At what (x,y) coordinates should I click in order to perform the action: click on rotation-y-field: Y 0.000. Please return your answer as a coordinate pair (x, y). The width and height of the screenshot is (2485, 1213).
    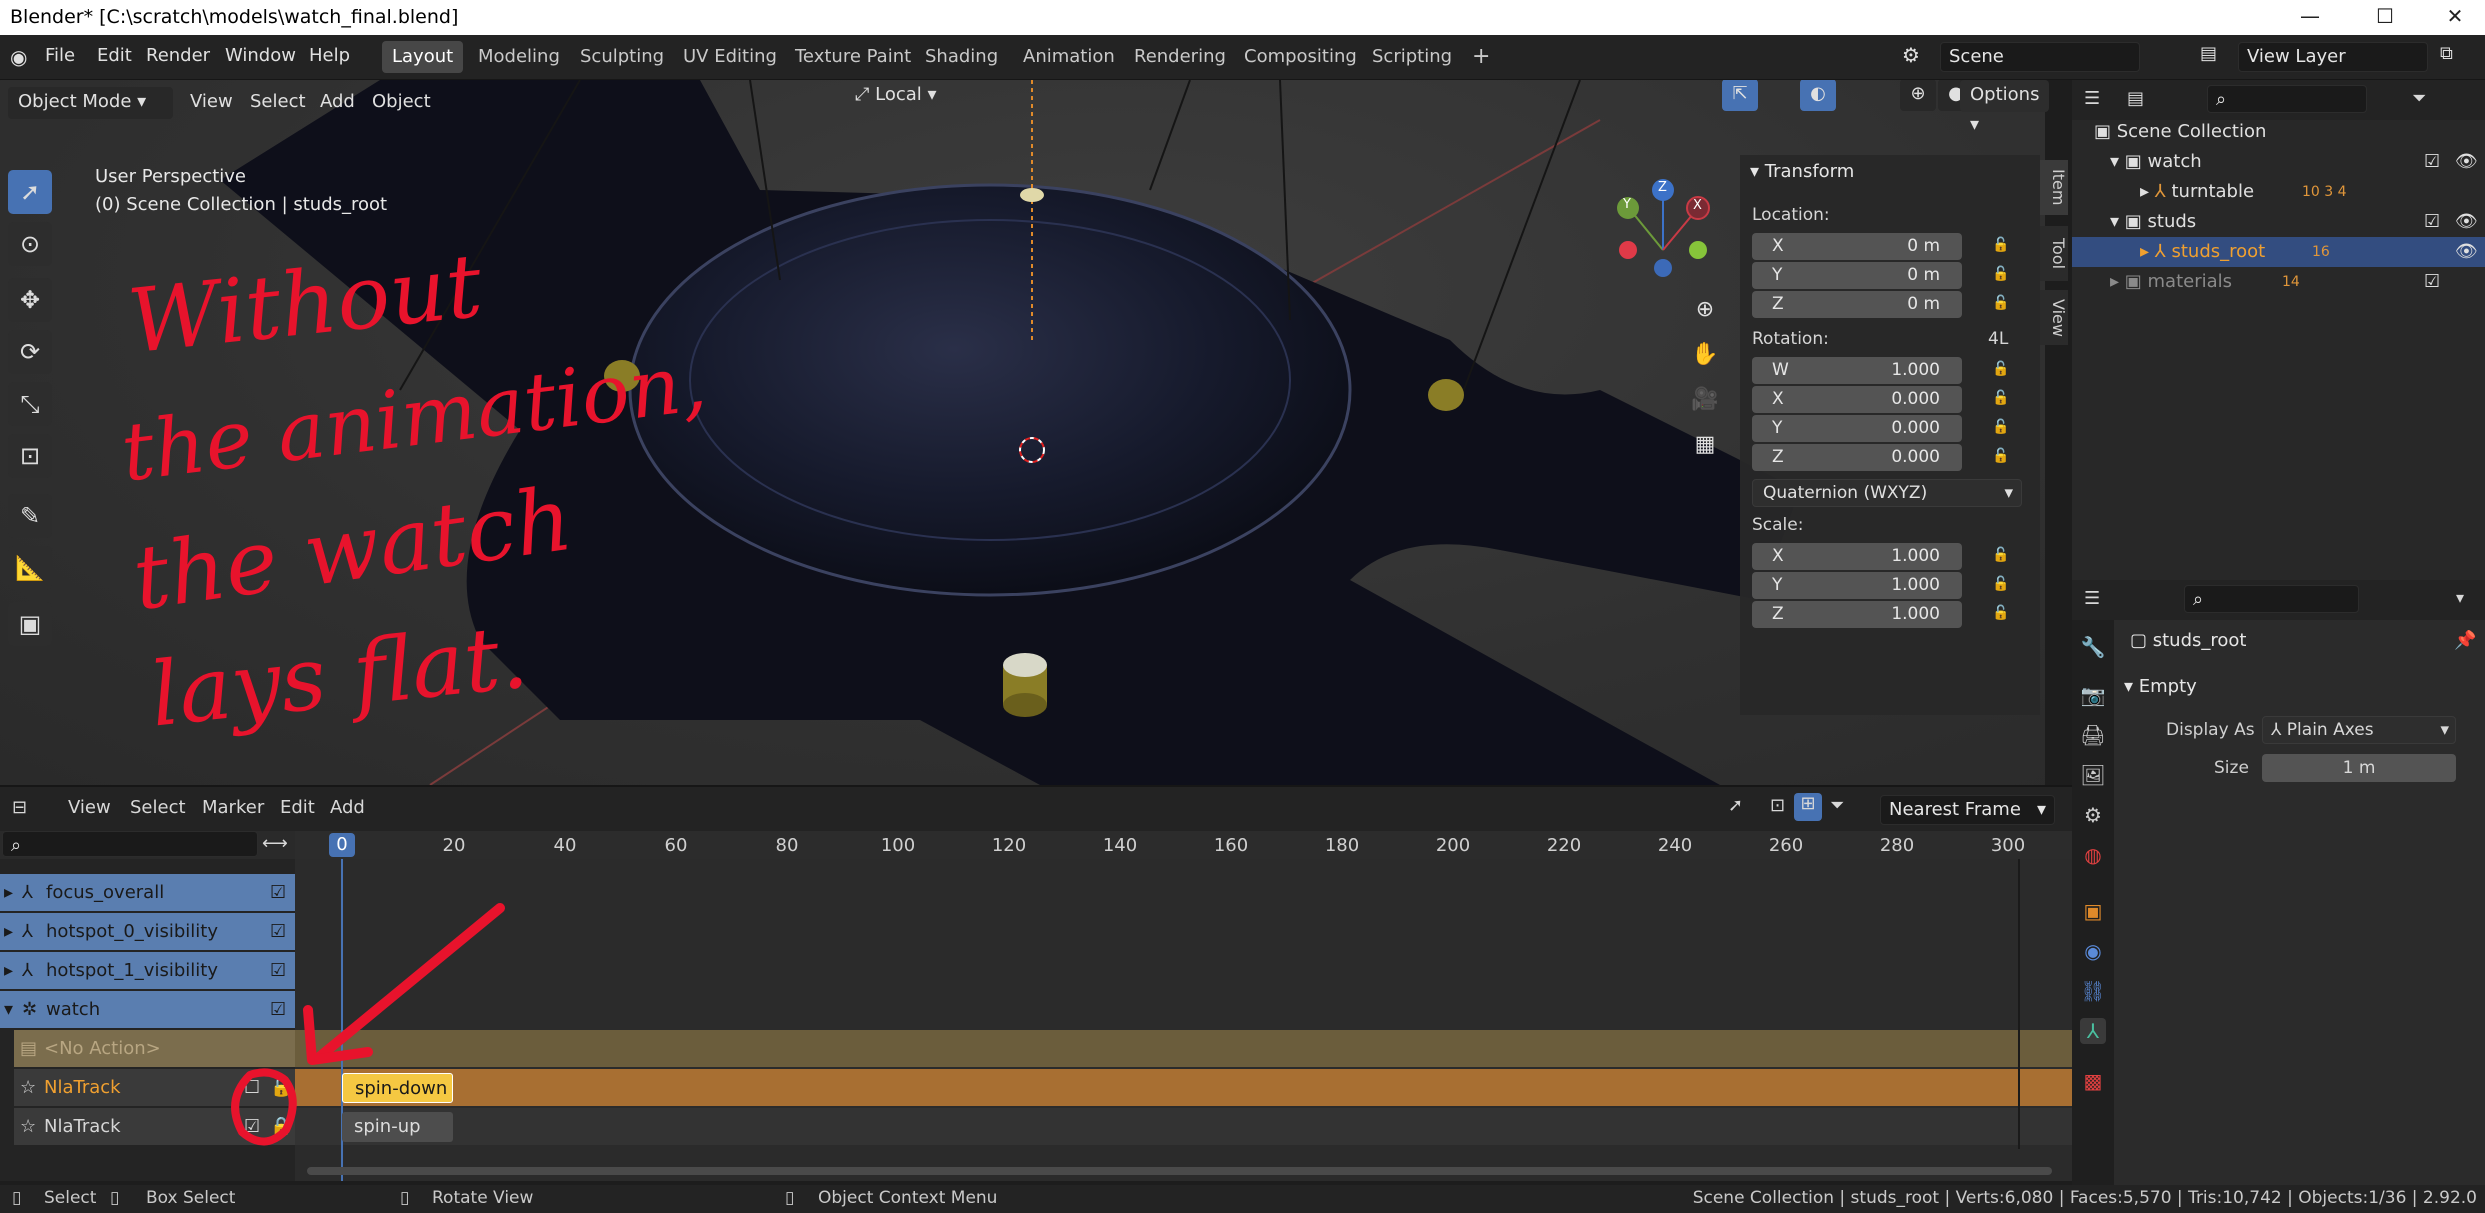
    Looking at the image, I should click on (1857, 428).